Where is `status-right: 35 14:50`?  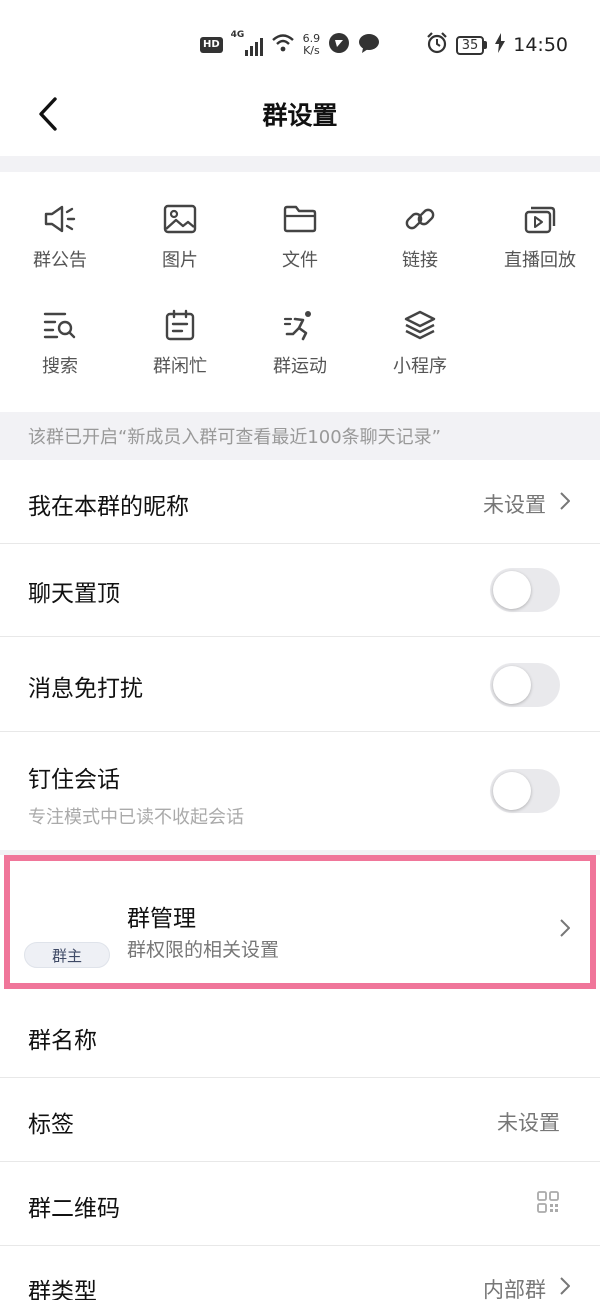
status-right: 35 14:50 is located at coordinates (497, 45).